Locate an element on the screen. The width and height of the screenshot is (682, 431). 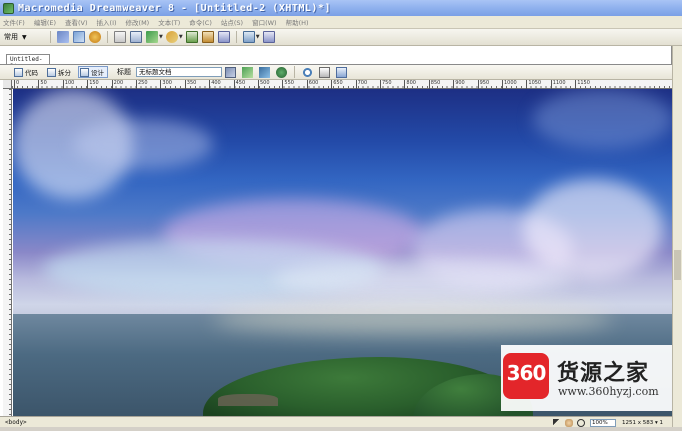
menu-commands: 命令(C) is located at coordinates (200, 22).